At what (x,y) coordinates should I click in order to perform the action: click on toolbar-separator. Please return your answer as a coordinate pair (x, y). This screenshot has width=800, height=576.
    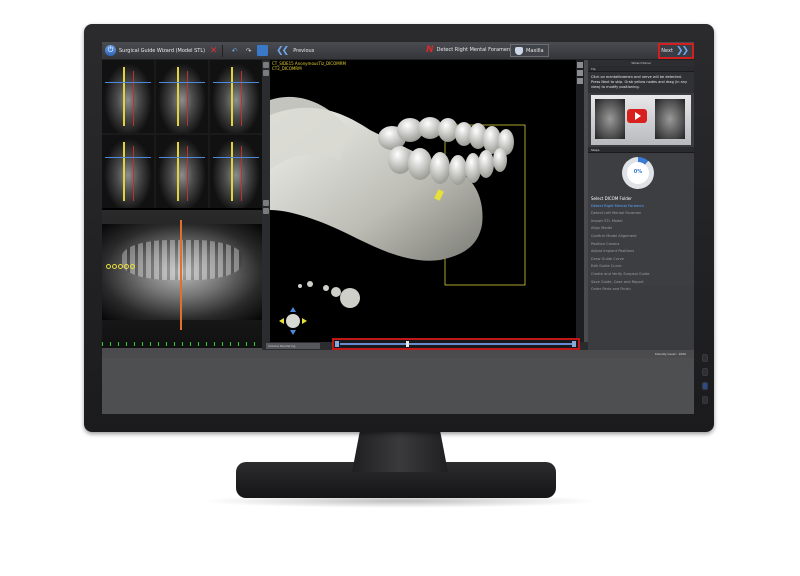
    Looking at the image, I should click on (223, 50).